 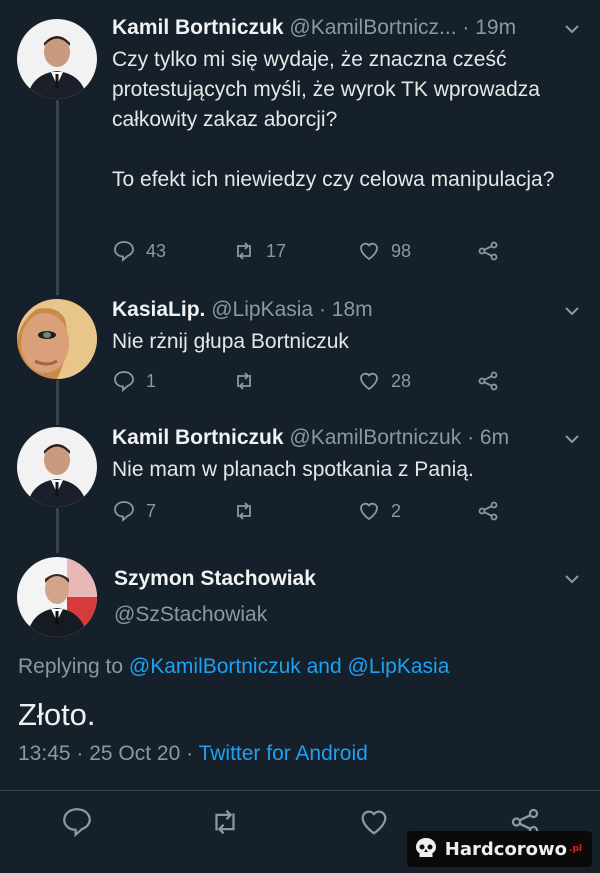 What do you see at coordinates (312, 251) in the screenshot?
I see `tweet-actions: 43 17 98` at bounding box center [312, 251].